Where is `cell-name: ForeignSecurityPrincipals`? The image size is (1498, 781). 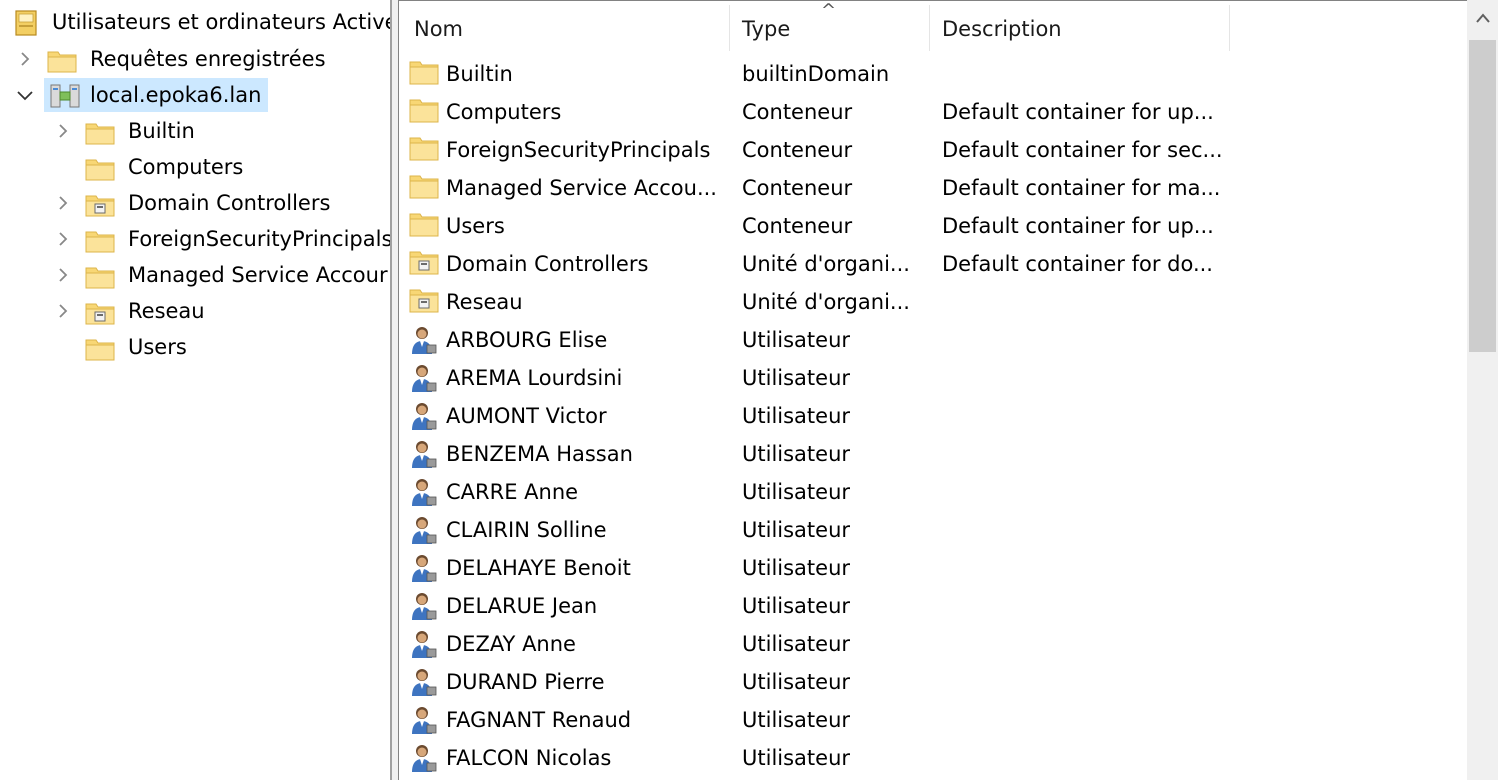 cell-name: ForeignSecurityPrincipals is located at coordinates (578, 150).